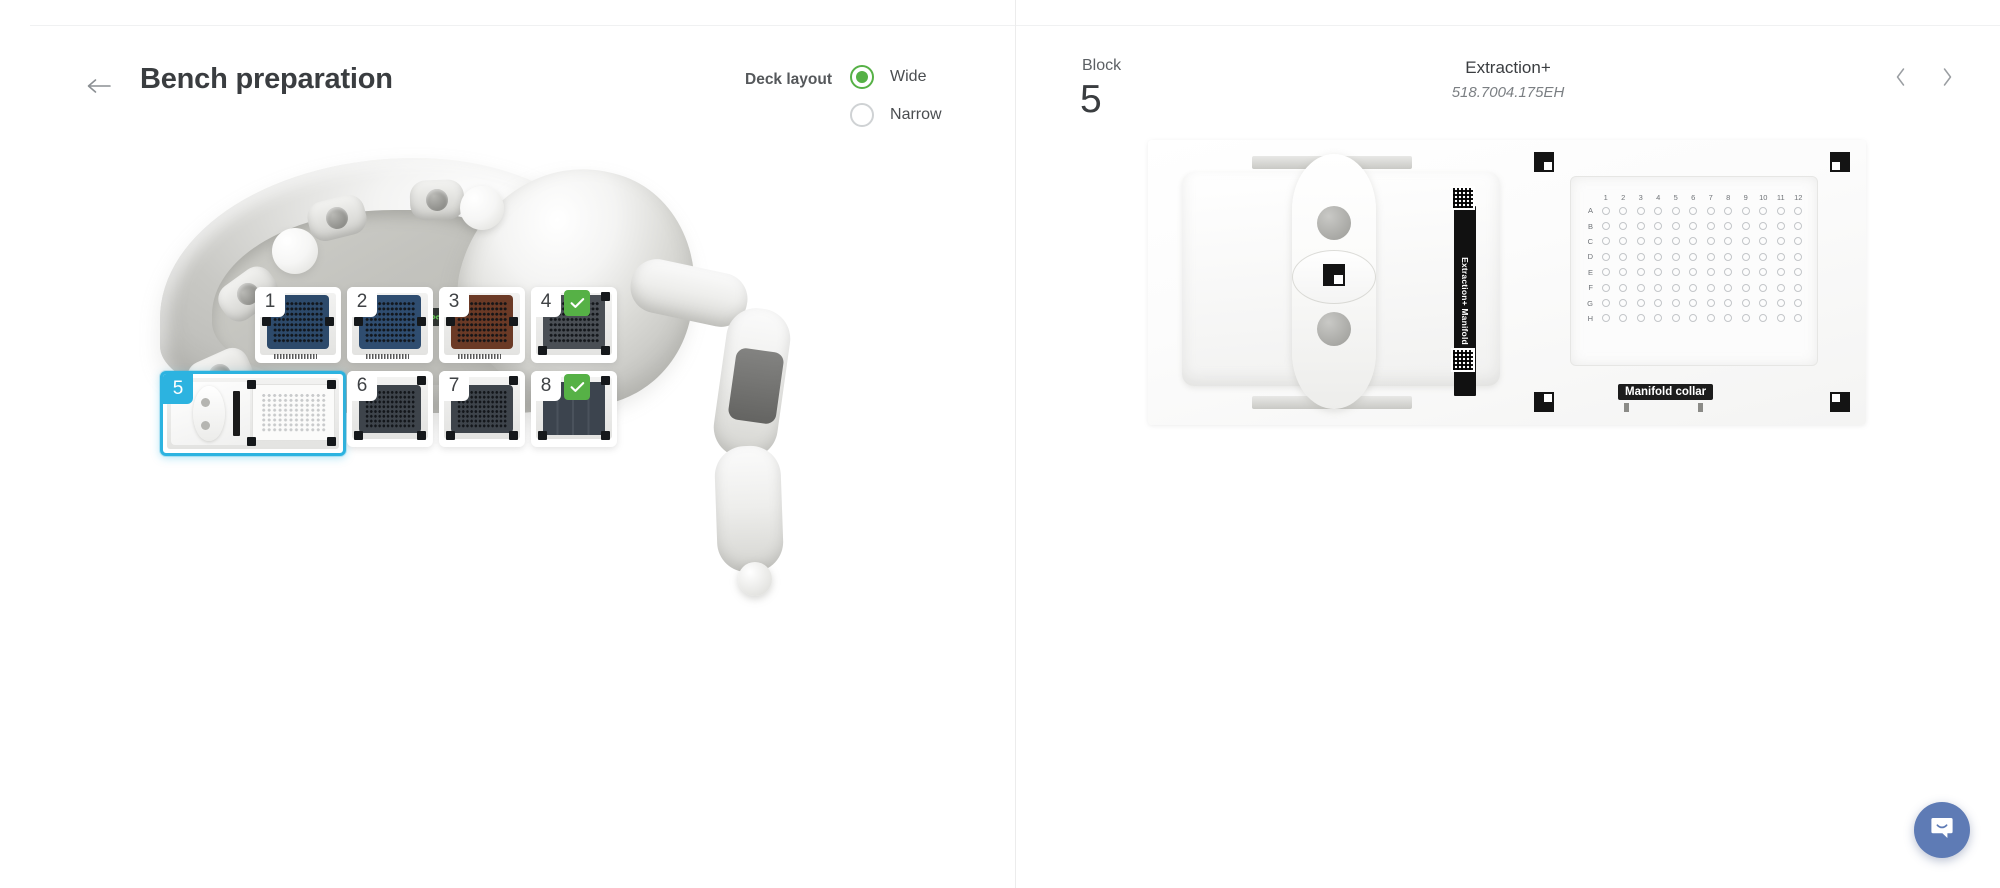 This screenshot has height=888, width=2000. I want to click on deck-slot-4: 4, so click(574, 325).